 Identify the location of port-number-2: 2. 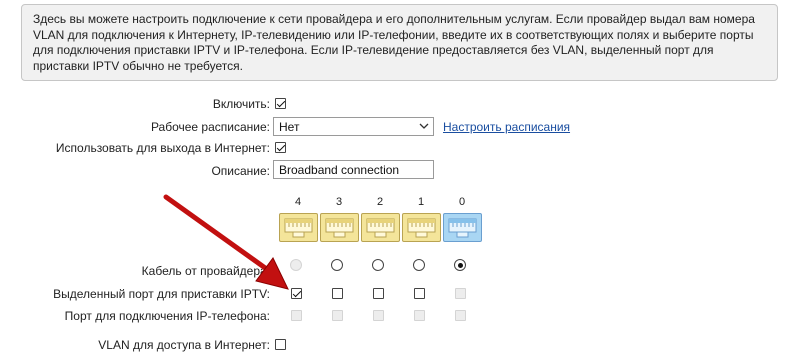
(380, 202).